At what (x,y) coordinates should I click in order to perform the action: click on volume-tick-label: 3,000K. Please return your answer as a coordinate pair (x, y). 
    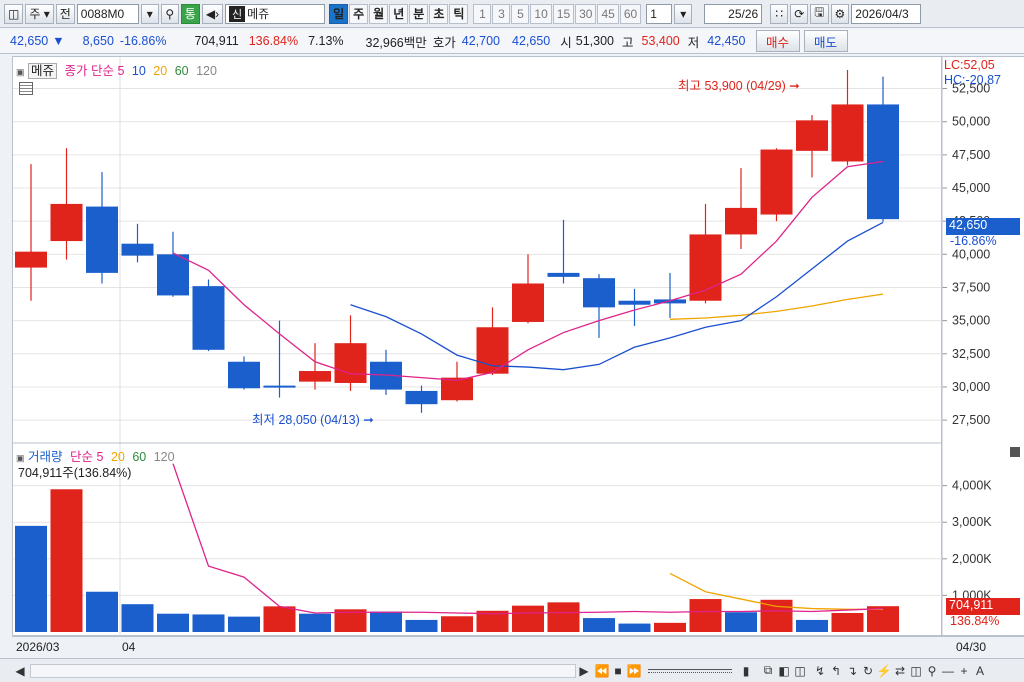
    Looking at the image, I should click on (972, 522).